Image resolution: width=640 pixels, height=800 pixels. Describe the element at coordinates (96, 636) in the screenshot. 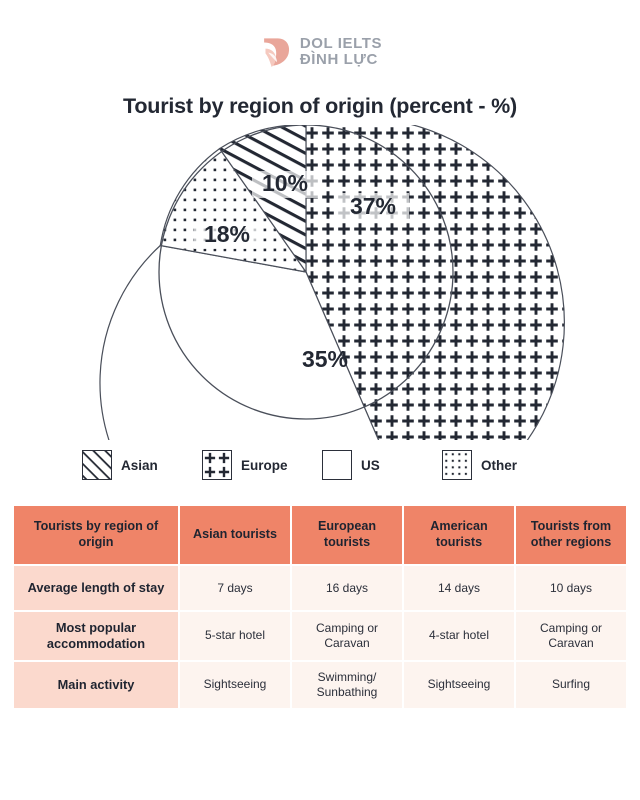

I see `row-label-most-popular-accommodation: Most popular accommodation` at that location.